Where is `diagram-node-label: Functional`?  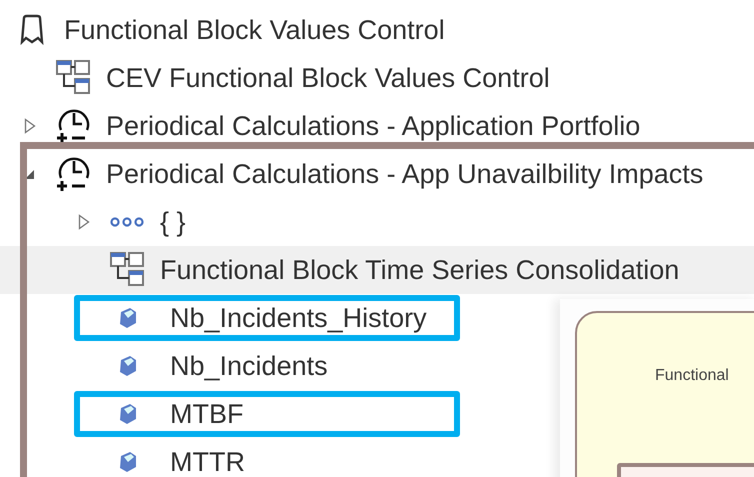
diagram-node-label: Functional is located at coordinates (692, 376).